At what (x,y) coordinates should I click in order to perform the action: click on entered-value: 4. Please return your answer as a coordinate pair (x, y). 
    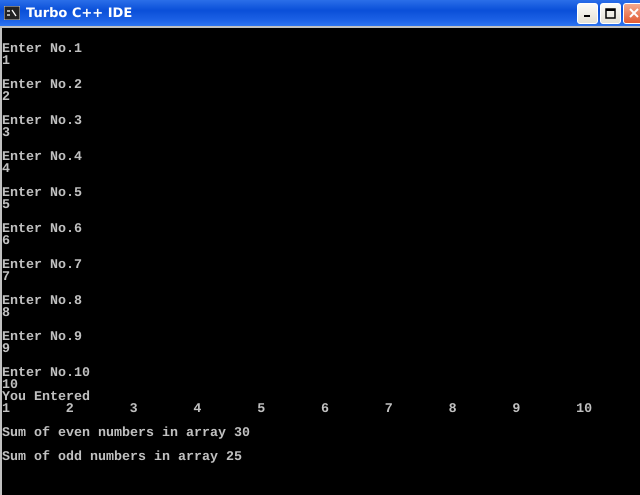
    Looking at the image, I should click on (197, 410).